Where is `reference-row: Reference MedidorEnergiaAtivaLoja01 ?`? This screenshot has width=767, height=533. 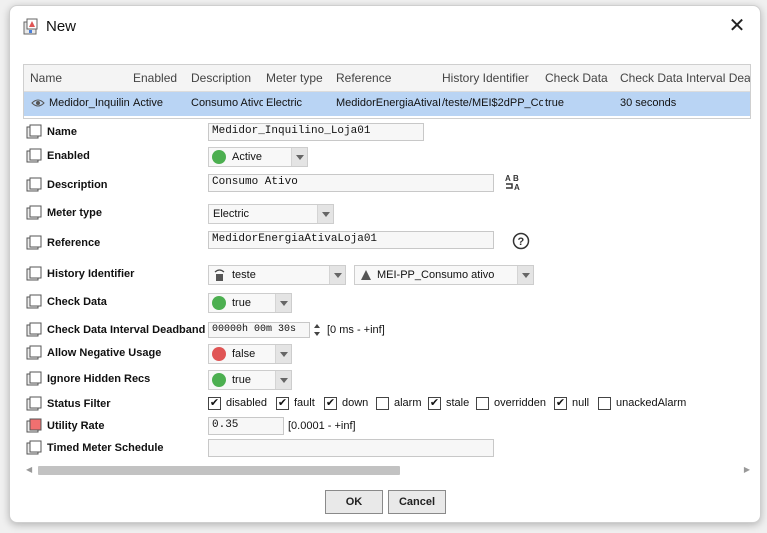 reference-row: Reference MedidorEnergiaAtivaLoja01 ? is located at coordinates (388, 243).